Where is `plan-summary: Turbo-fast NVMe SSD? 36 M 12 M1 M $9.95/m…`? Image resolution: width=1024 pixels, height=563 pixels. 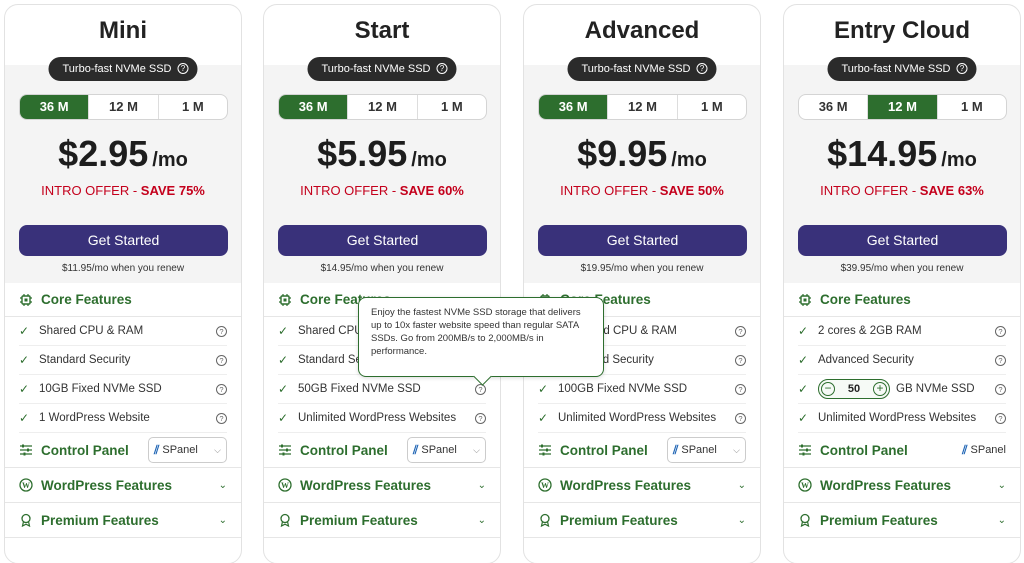
plan-summary: Turbo-fast NVMe SSD? 36 M 12 M1 M $9.95/m… is located at coordinates (642, 170).